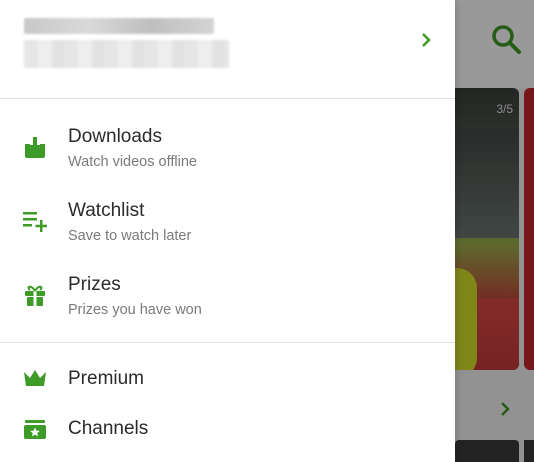 This screenshot has height=462, width=534. Describe the element at coordinates (108, 428) in the screenshot. I see `menu-item-label: Channels` at that location.